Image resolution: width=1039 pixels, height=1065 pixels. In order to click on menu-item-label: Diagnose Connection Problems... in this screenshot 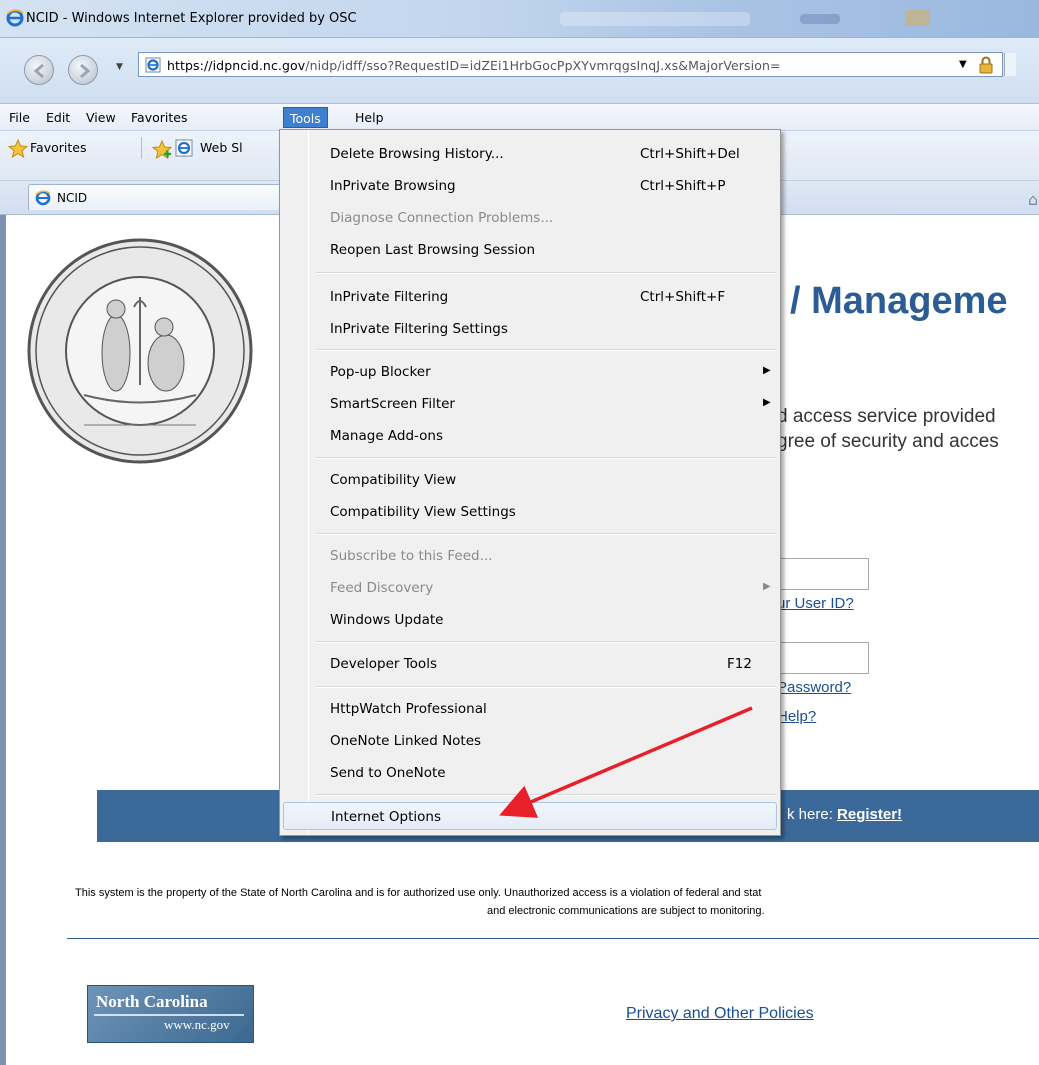, I will do `click(442, 218)`.